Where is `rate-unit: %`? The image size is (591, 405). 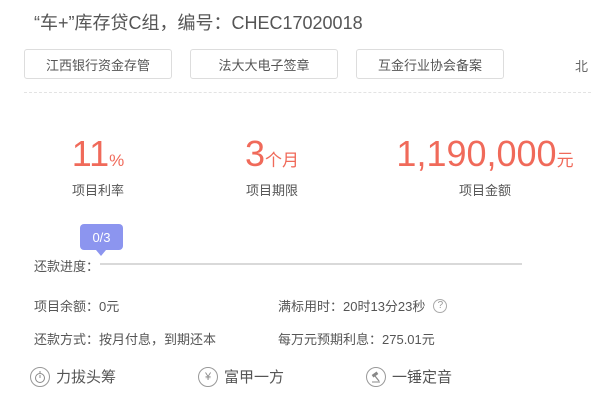
rate-unit: % is located at coordinates (117, 160).